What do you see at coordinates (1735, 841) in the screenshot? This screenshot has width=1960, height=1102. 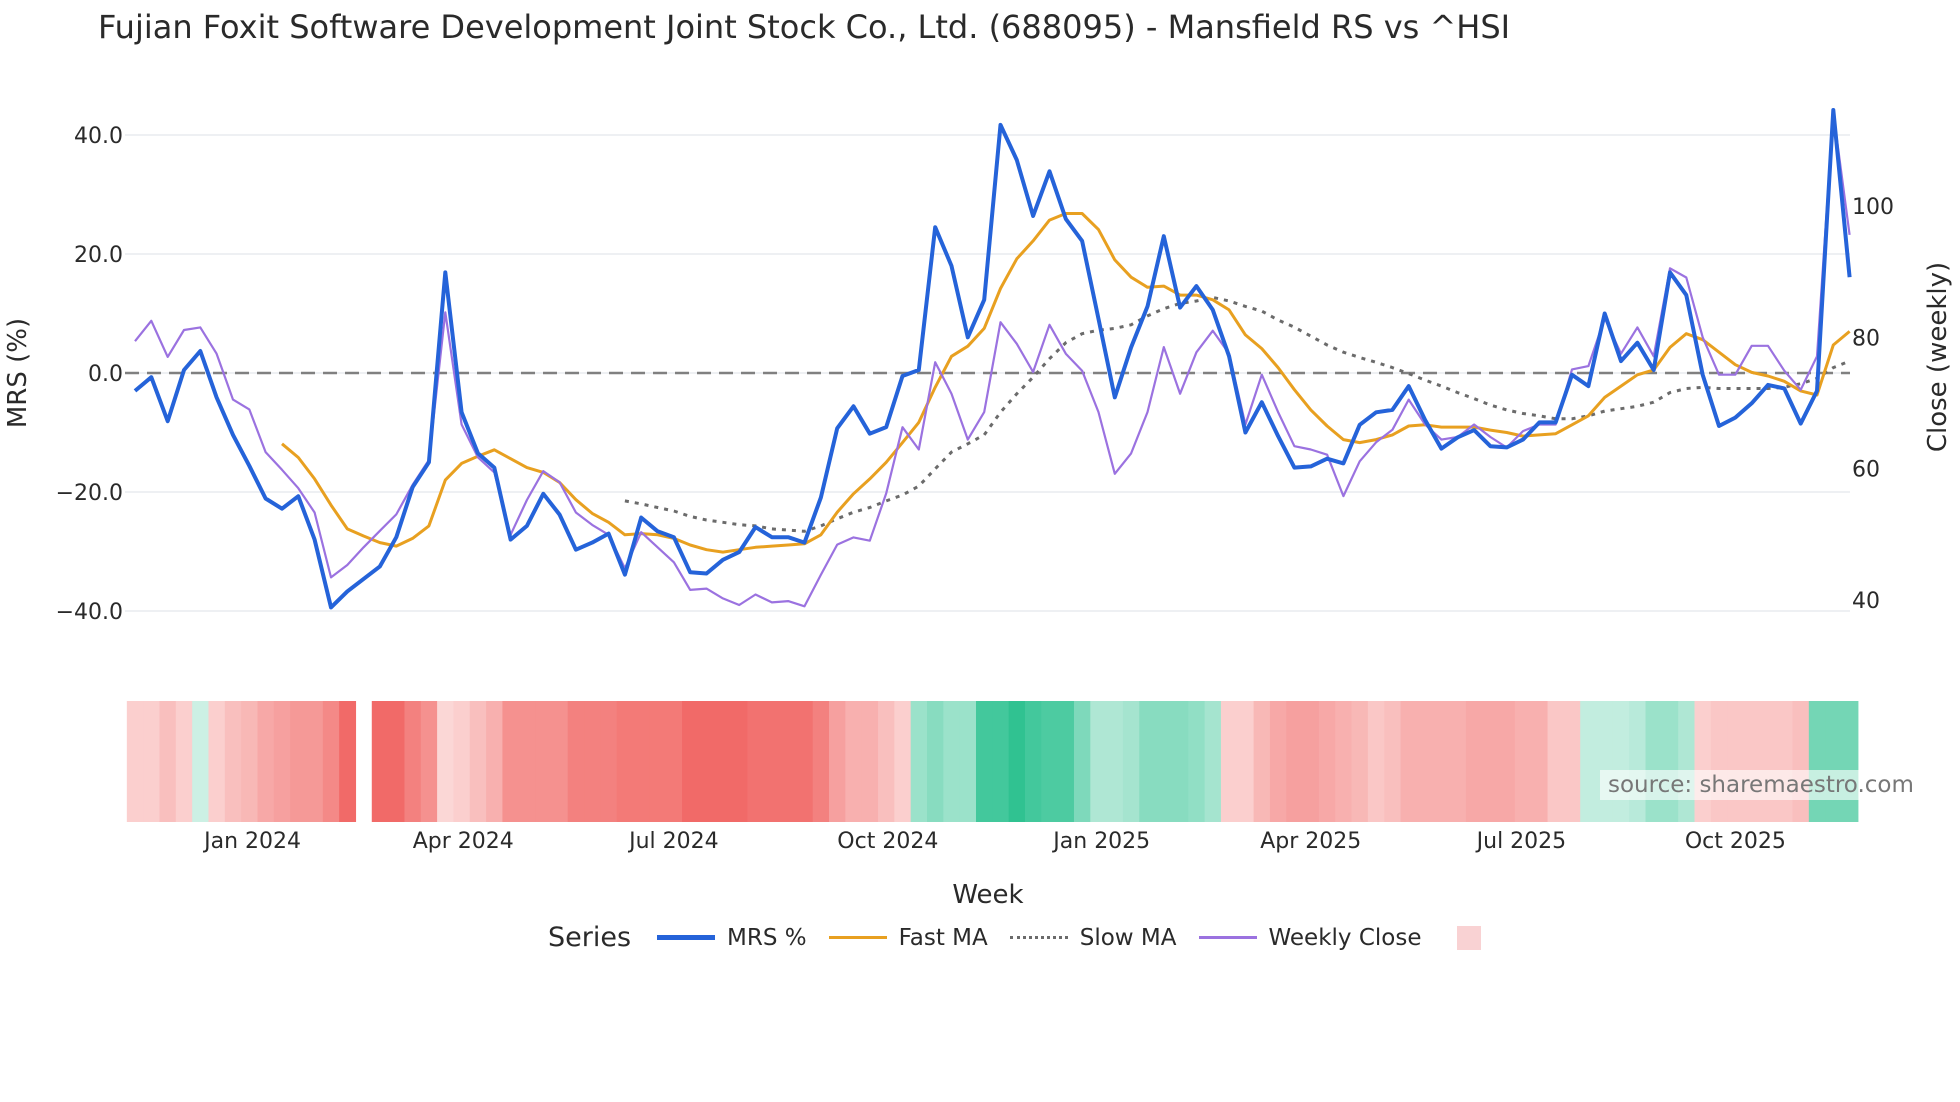 I see `x-tick-label: Oct 2025` at bounding box center [1735, 841].